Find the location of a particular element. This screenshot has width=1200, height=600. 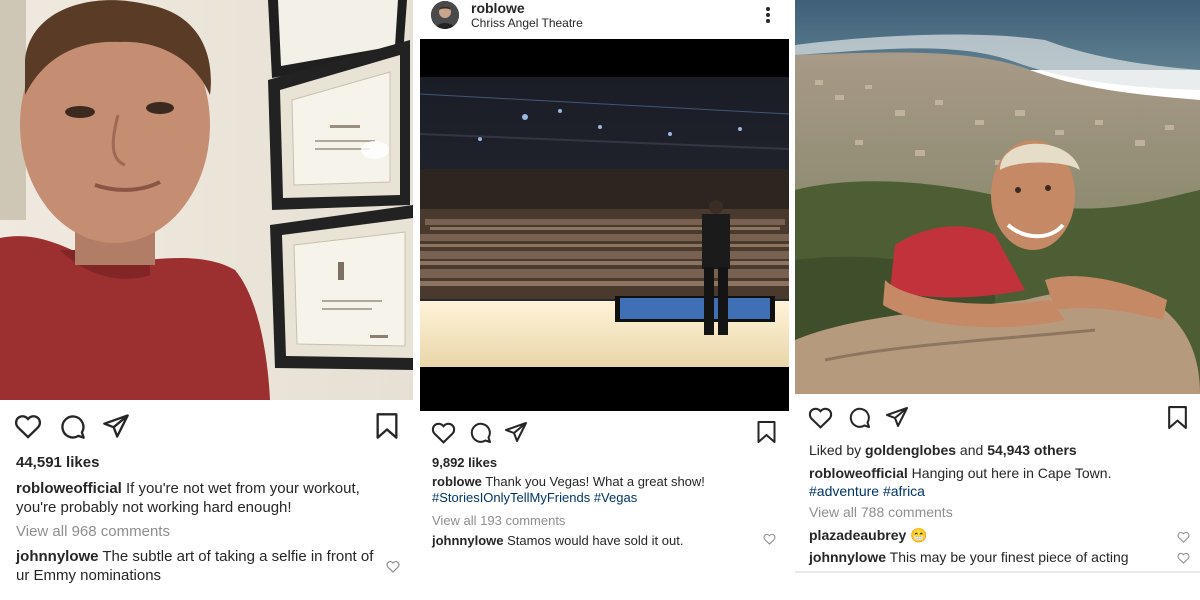

comment-username: plazadeaubrey is located at coordinates (857, 535).